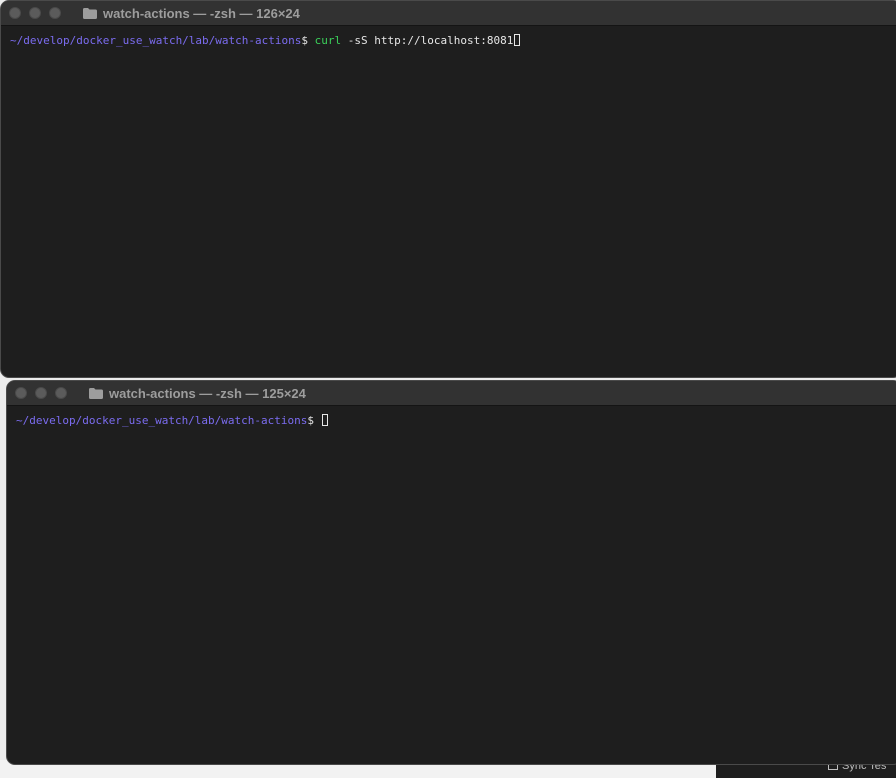 This screenshot has height=778, width=896. I want to click on command-name: curl, so click(328, 40).